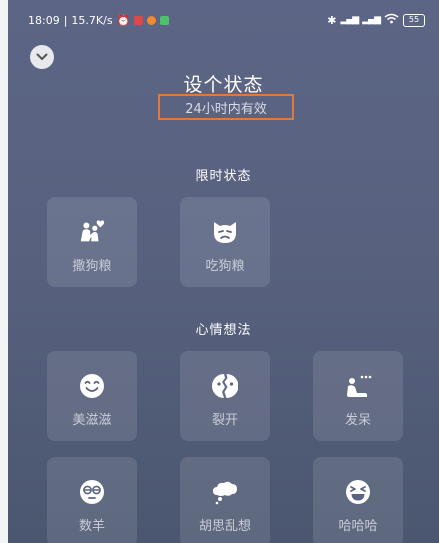  What do you see at coordinates (92, 420) in the screenshot?
I see `status-card-label: 美滋滋` at bounding box center [92, 420].